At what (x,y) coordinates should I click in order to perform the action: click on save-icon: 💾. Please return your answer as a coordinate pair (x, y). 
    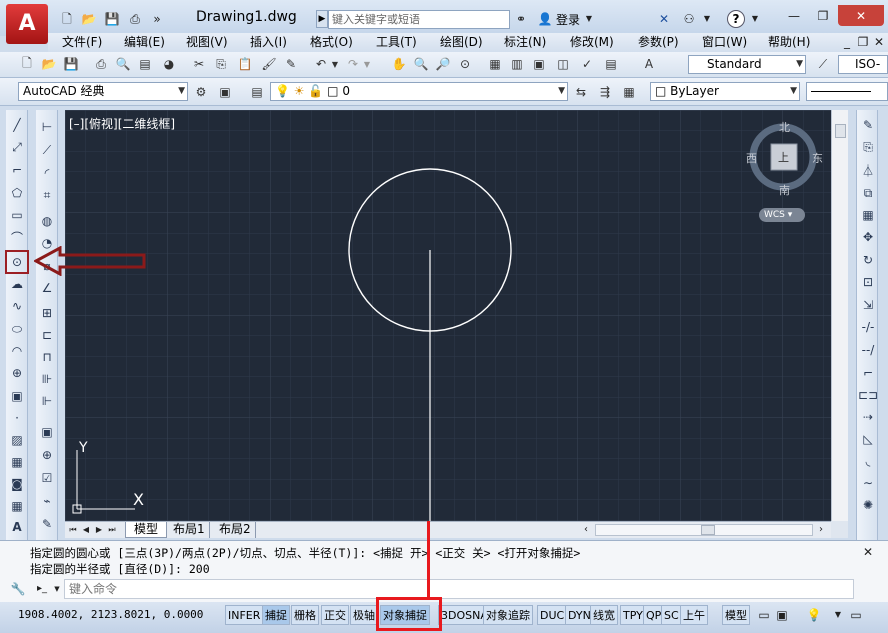
    Looking at the image, I should click on (112, 19).